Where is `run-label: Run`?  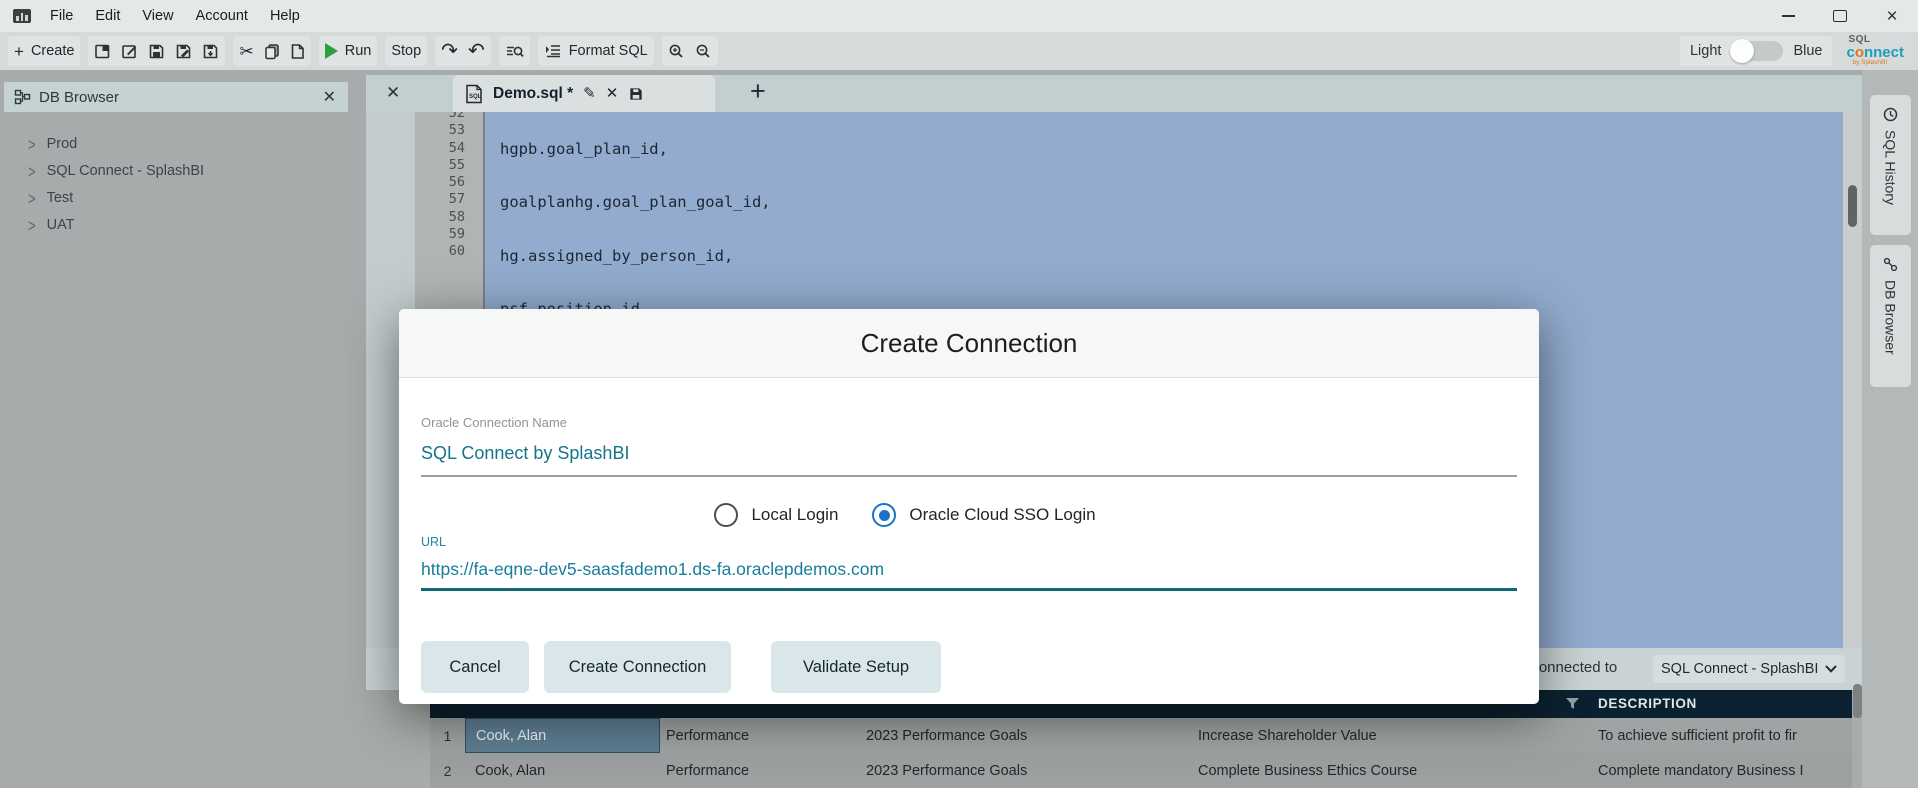 run-label: Run is located at coordinates (358, 51).